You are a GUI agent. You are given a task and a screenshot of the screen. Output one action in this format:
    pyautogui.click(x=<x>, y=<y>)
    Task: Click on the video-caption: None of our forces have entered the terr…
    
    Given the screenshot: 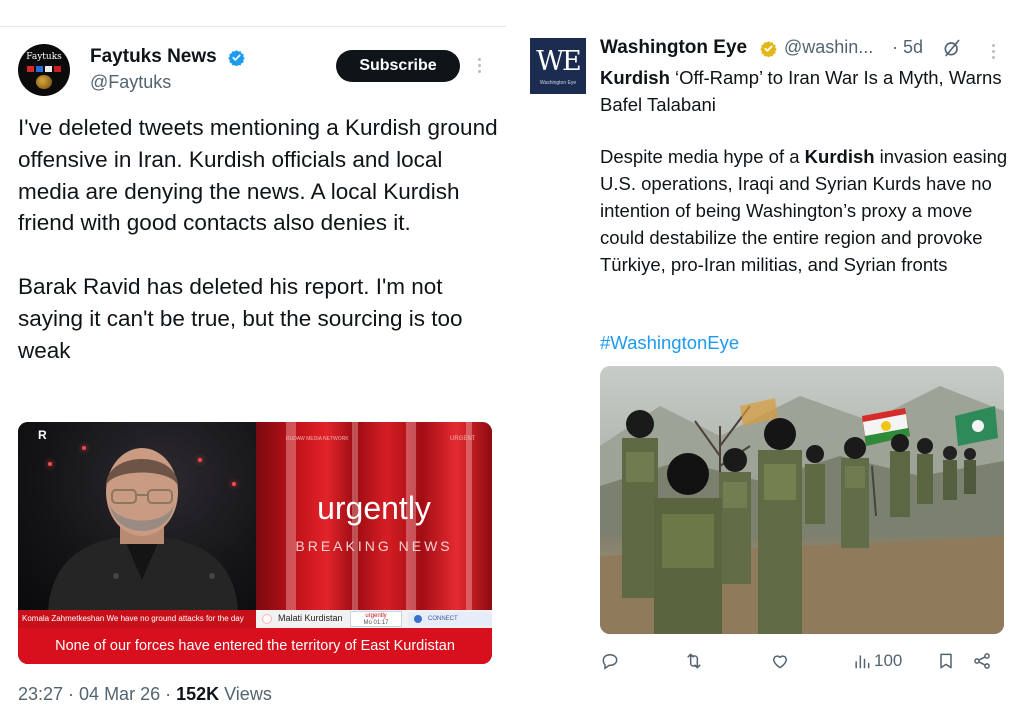 What is the action you would take?
    pyautogui.click(x=255, y=646)
    